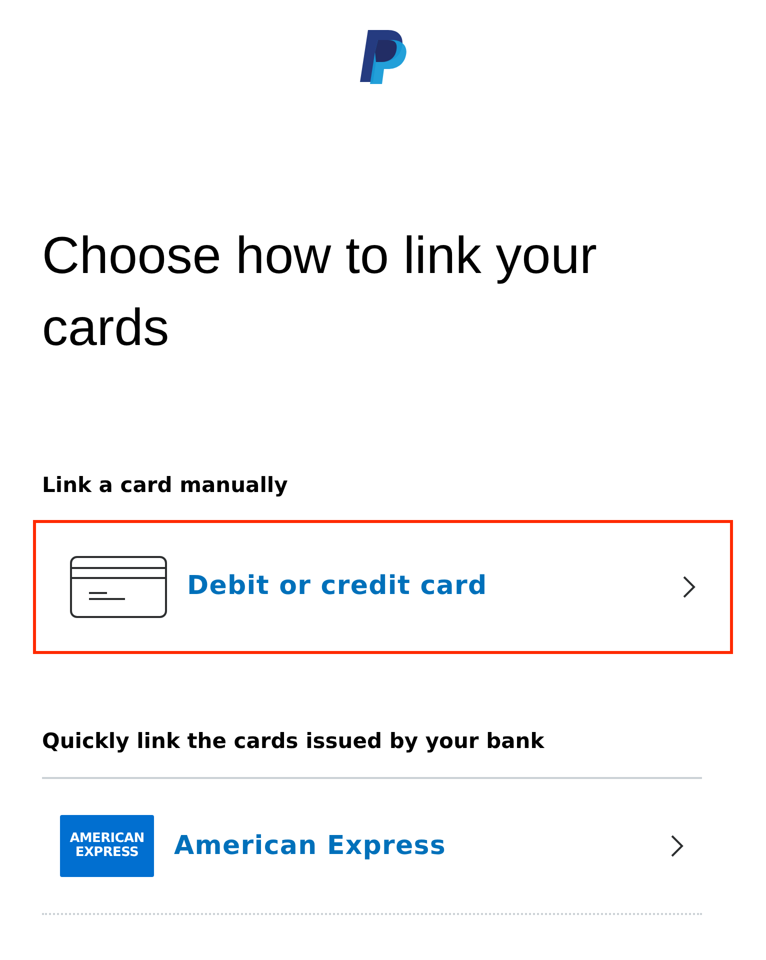  What do you see at coordinates (294, 741) in the screenshot?
I see `section-title: Quickly link the cards issued by your bank` at bounding box center [294, 741].